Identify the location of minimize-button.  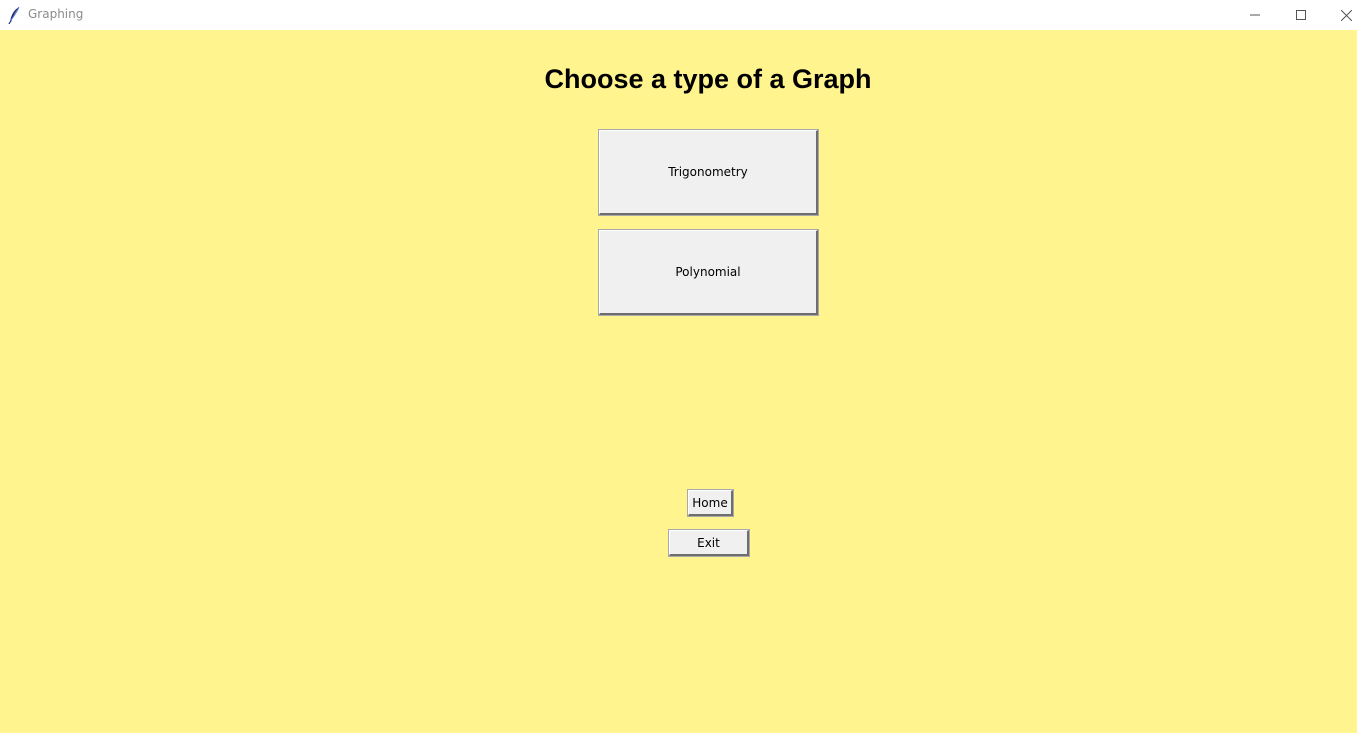
(1255, 15).